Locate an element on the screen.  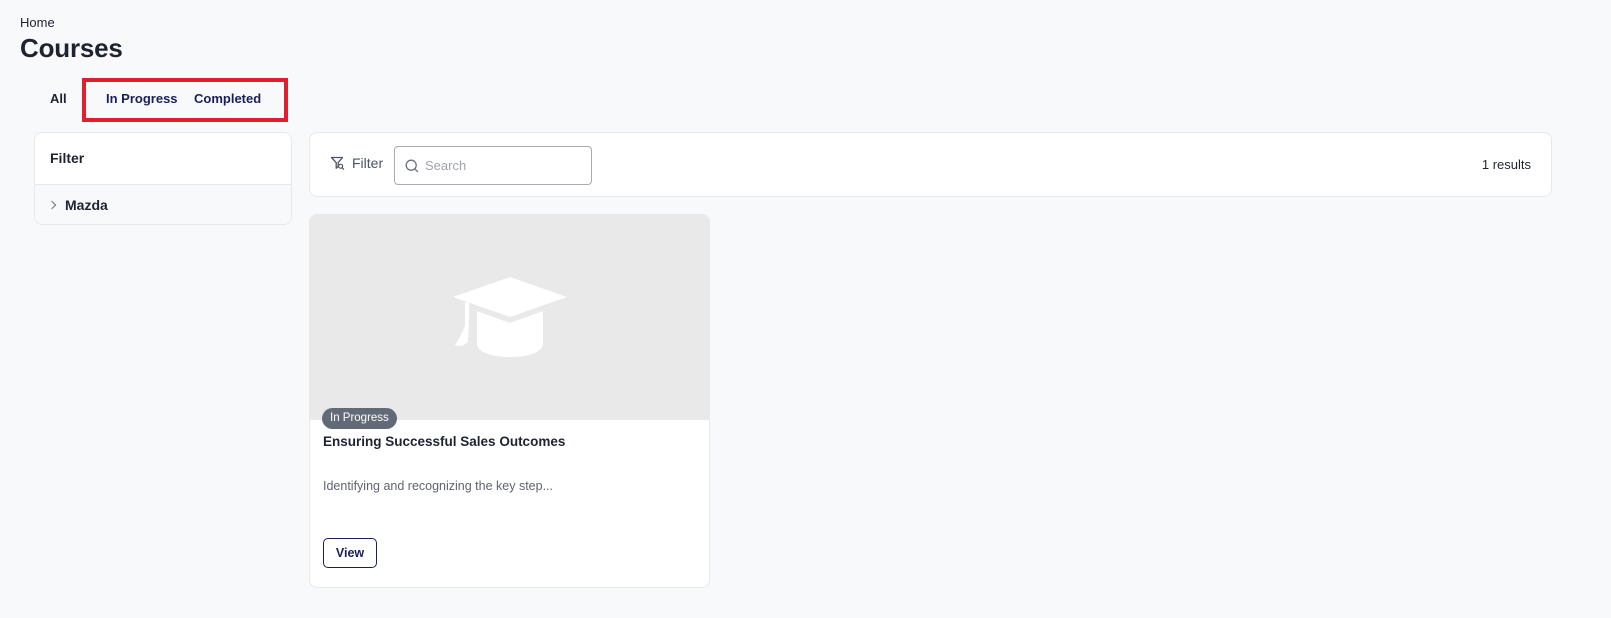
search-box is located at coordinates (493, 165).